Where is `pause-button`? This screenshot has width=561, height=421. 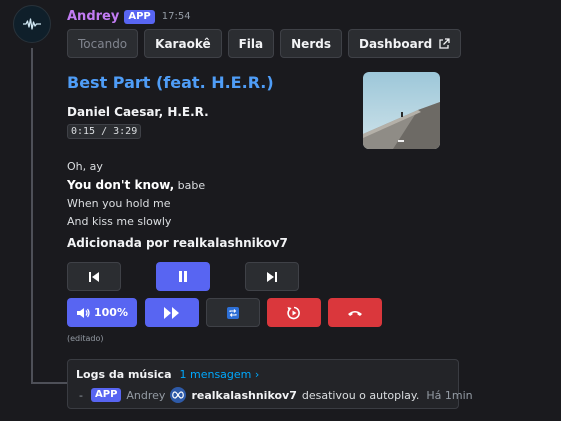 pause-button is located at coordinates (183, 276).